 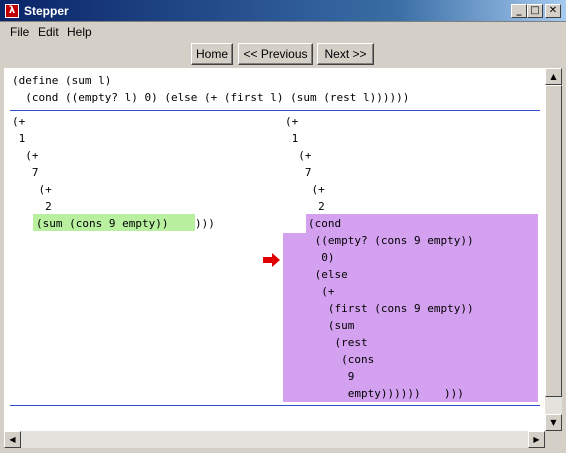 I want to click on scroll-down-icon: ▼, so click(x=553, y=422).